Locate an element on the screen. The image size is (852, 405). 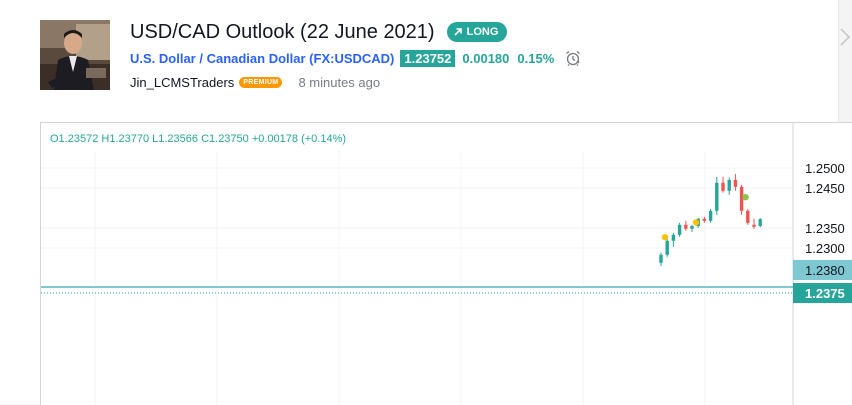
chevron-right-icon is located at coordinates (845, 37).